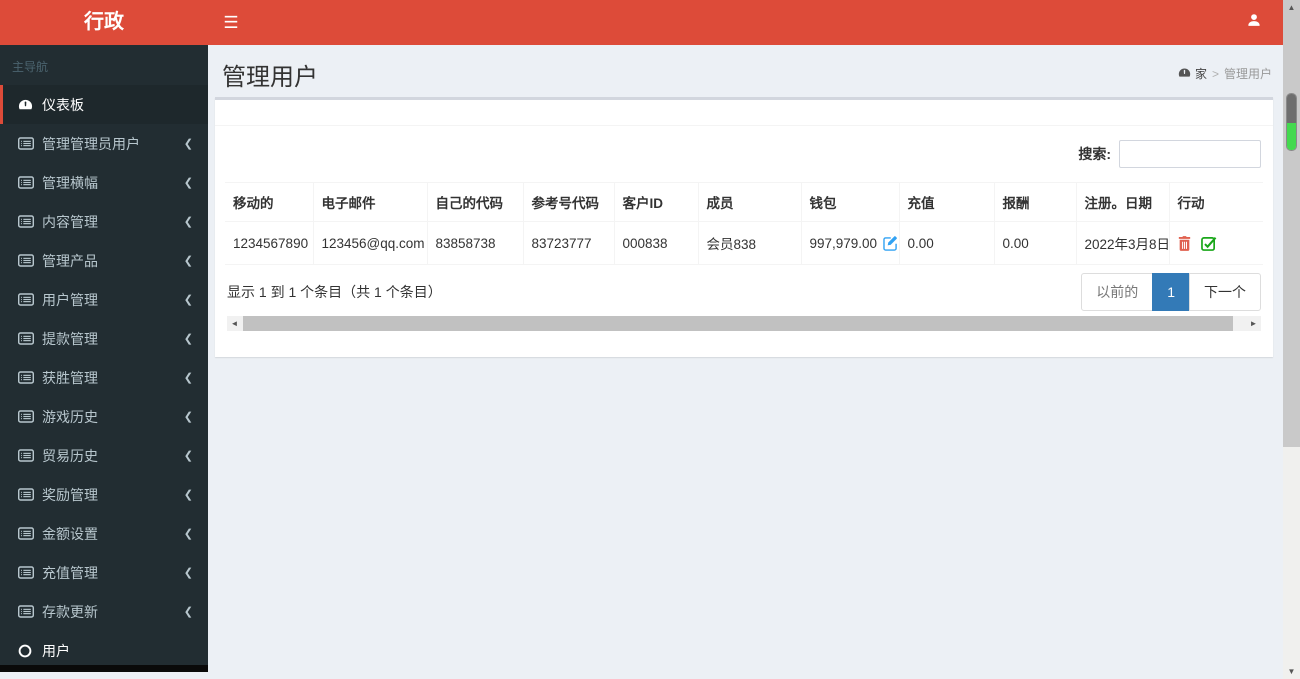 This screenshot has width=1300, height=679. I want to click on scroll-up-arrow-icon: ▲, so click(1291, 7).